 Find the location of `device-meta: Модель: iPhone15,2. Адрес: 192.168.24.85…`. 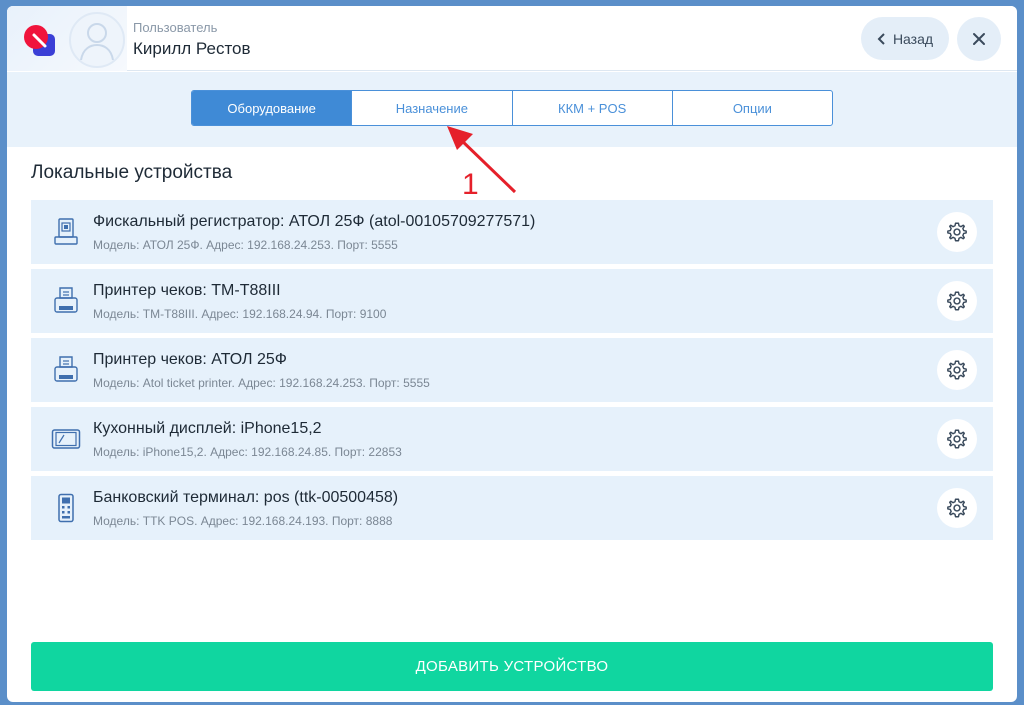

device-meta: Модель: iPhone15,2. Адрес: 192.168.24.85… is located at coordinates (247, 452).